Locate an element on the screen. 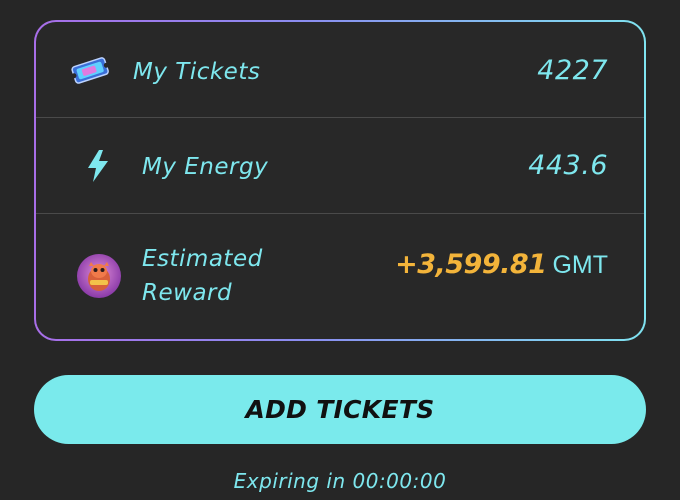 The height and width of the screenshot is (500, 680). reward-value-group: +3,599.81 GMT is located at coordinates (501, 264).